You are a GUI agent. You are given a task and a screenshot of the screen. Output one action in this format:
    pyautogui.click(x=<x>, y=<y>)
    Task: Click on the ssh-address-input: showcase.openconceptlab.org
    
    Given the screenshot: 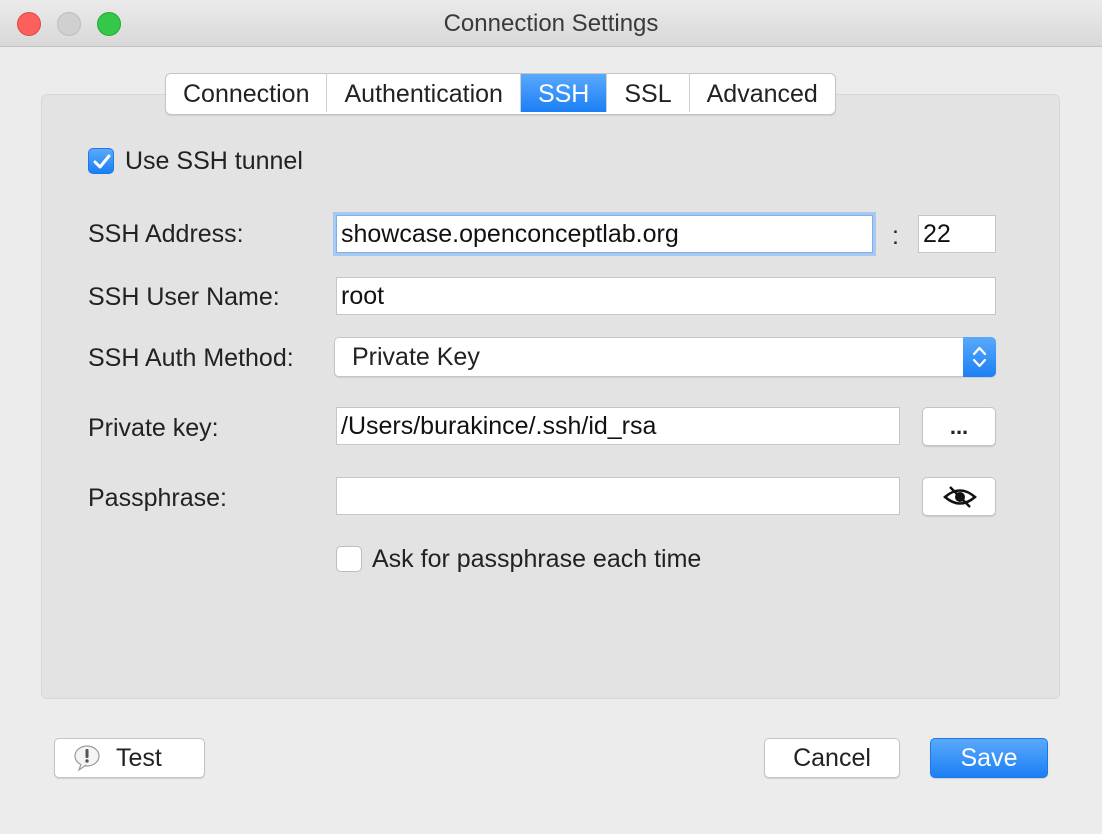 What is the action you would take?
    pyautogui.click(x=604, y=234)
    